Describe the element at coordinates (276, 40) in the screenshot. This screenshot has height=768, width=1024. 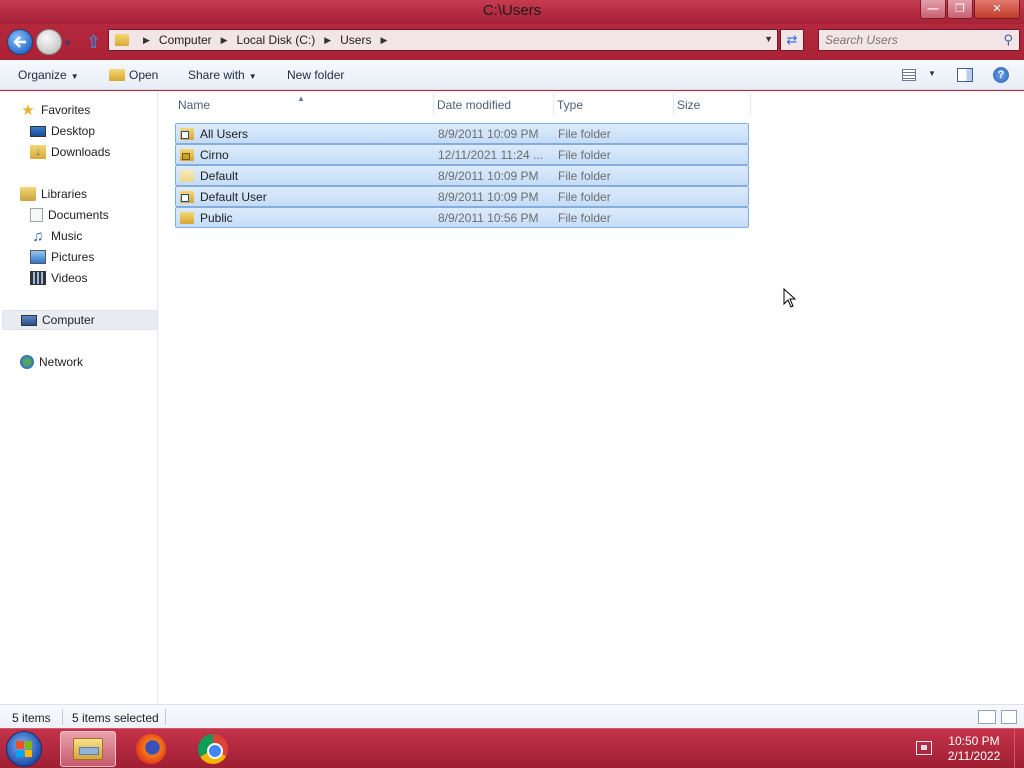
I see `breadcrumb-local-disk: Local Disk (C:)` at that location.